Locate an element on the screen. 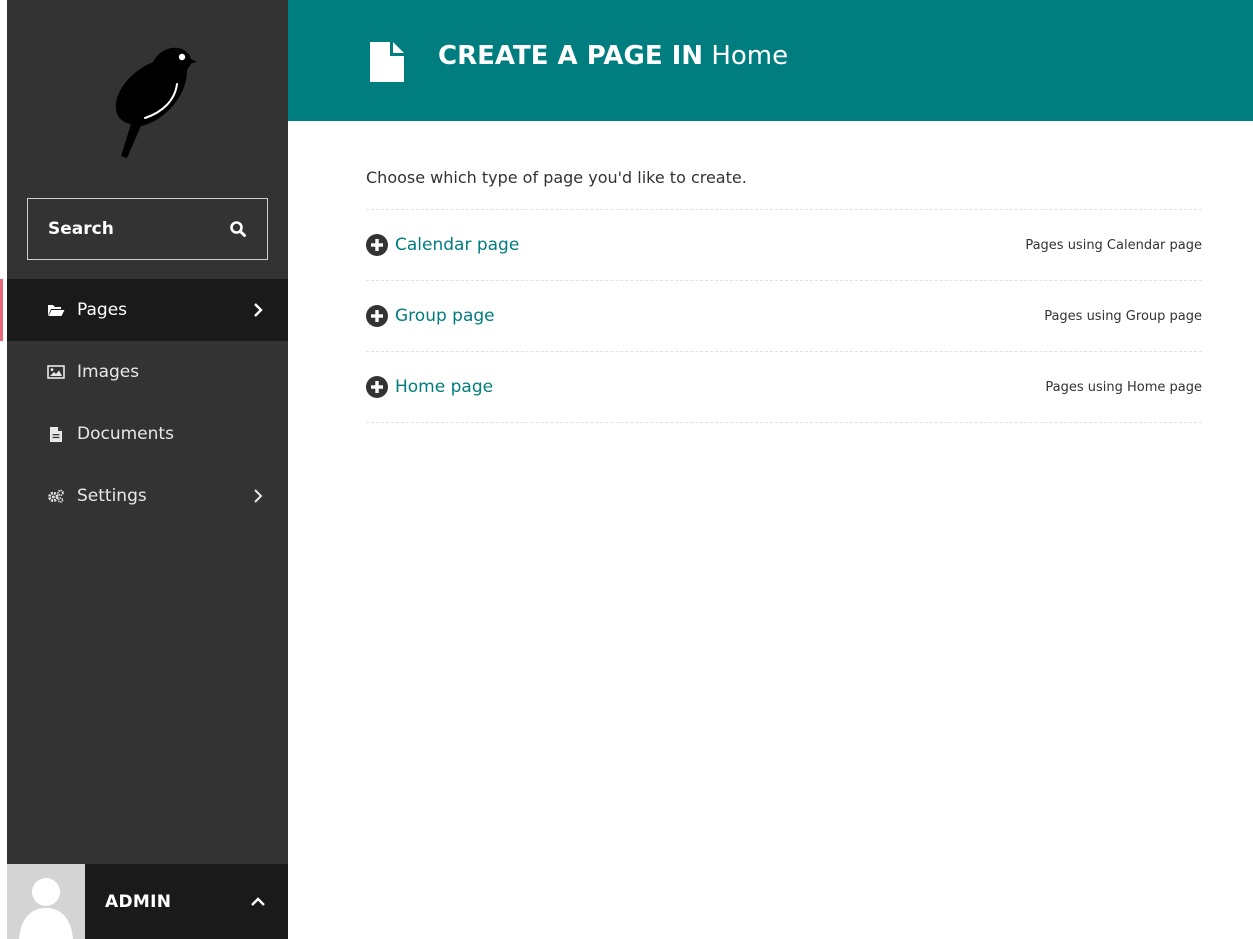  sidebar-item-label: Pages is located at coordinates (102, 310).